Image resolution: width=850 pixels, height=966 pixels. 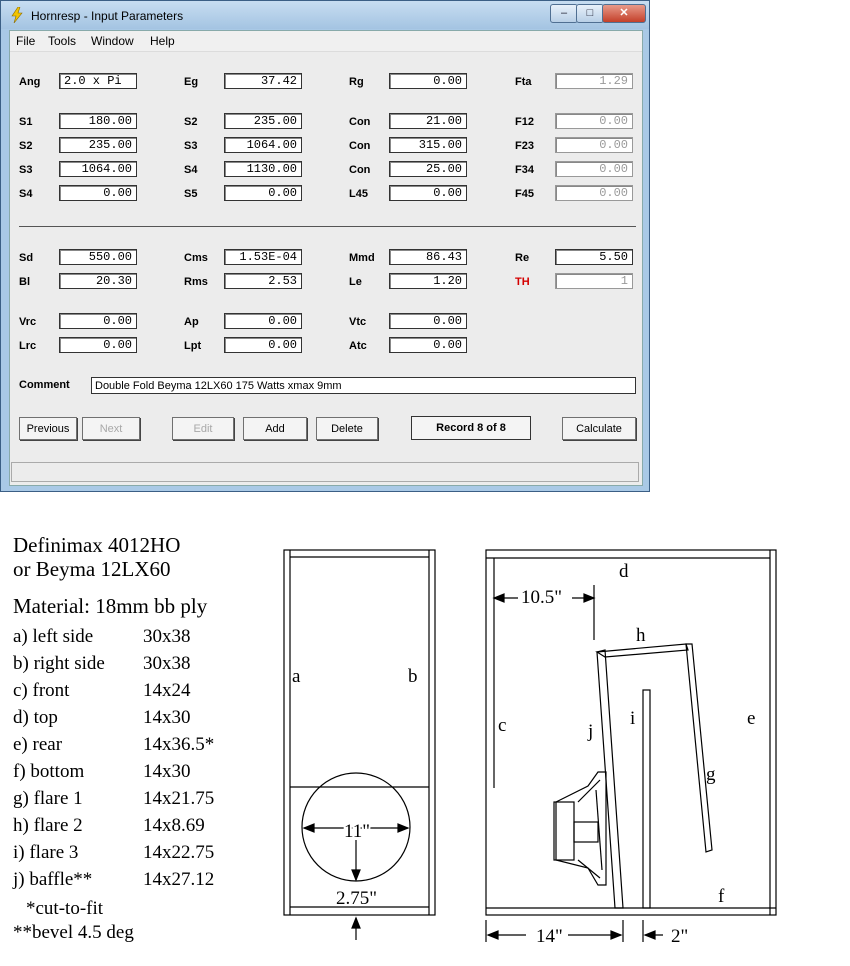 I want to click on part-name: f) bottom, so click(x=49, y=771).